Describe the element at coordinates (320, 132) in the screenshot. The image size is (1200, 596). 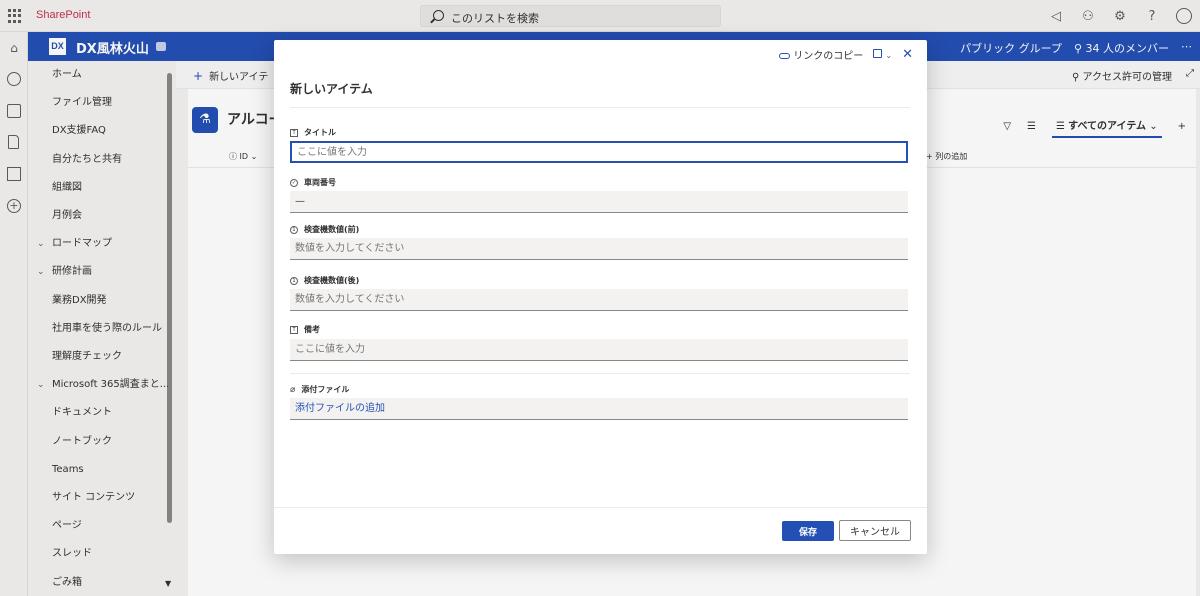
I see `title-label: タイトル` at that location.